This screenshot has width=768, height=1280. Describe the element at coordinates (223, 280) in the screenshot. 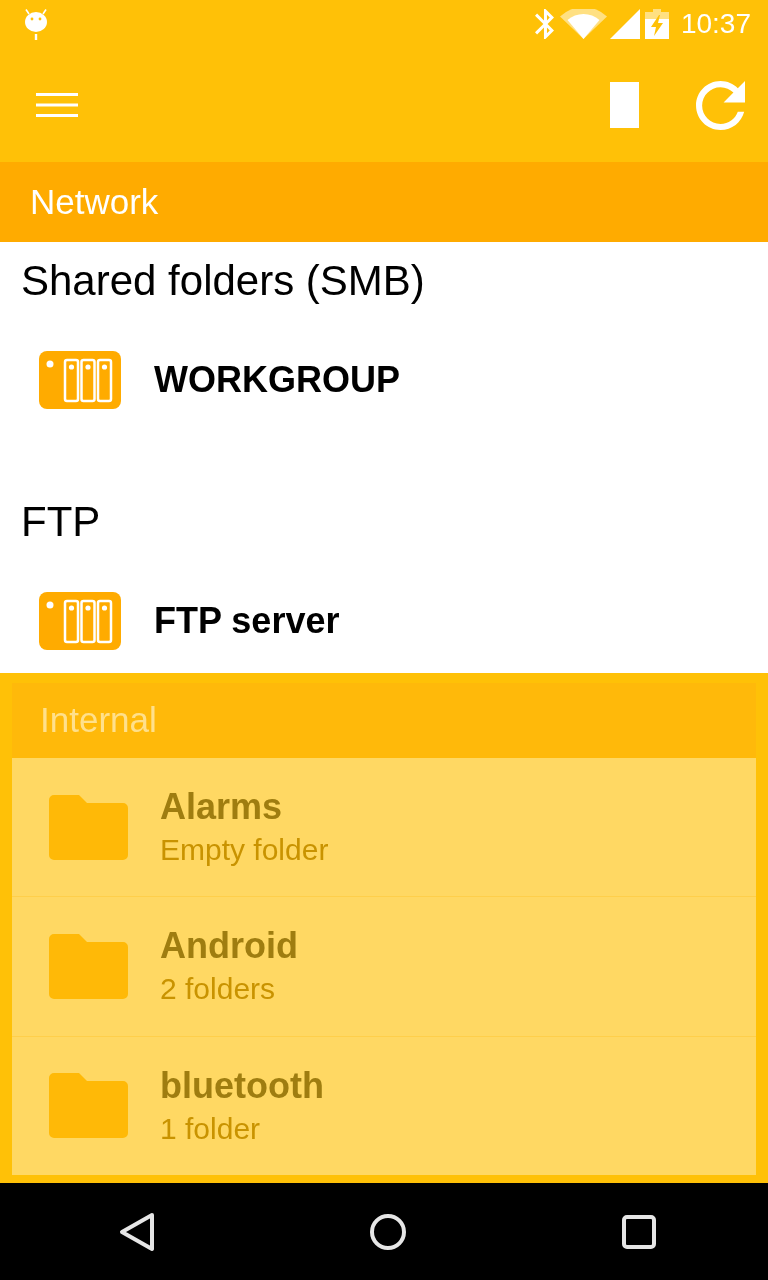

I see `group-title: Shared folders (SMB)` at that location.